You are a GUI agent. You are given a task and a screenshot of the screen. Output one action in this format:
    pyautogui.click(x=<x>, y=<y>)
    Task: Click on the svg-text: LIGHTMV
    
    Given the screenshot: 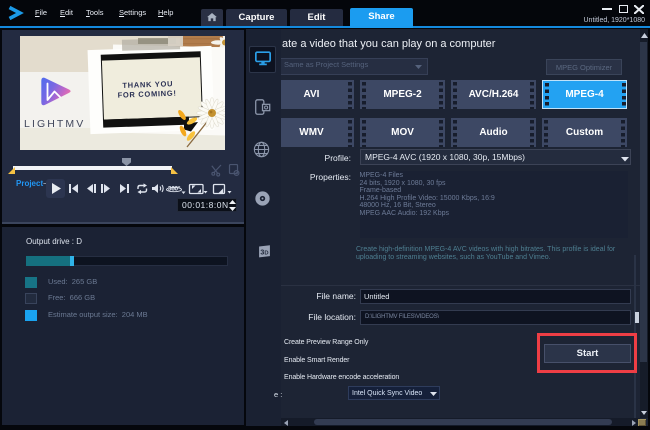 What is the action you would take?
    pyautogui.click(x=54, y=124)
    